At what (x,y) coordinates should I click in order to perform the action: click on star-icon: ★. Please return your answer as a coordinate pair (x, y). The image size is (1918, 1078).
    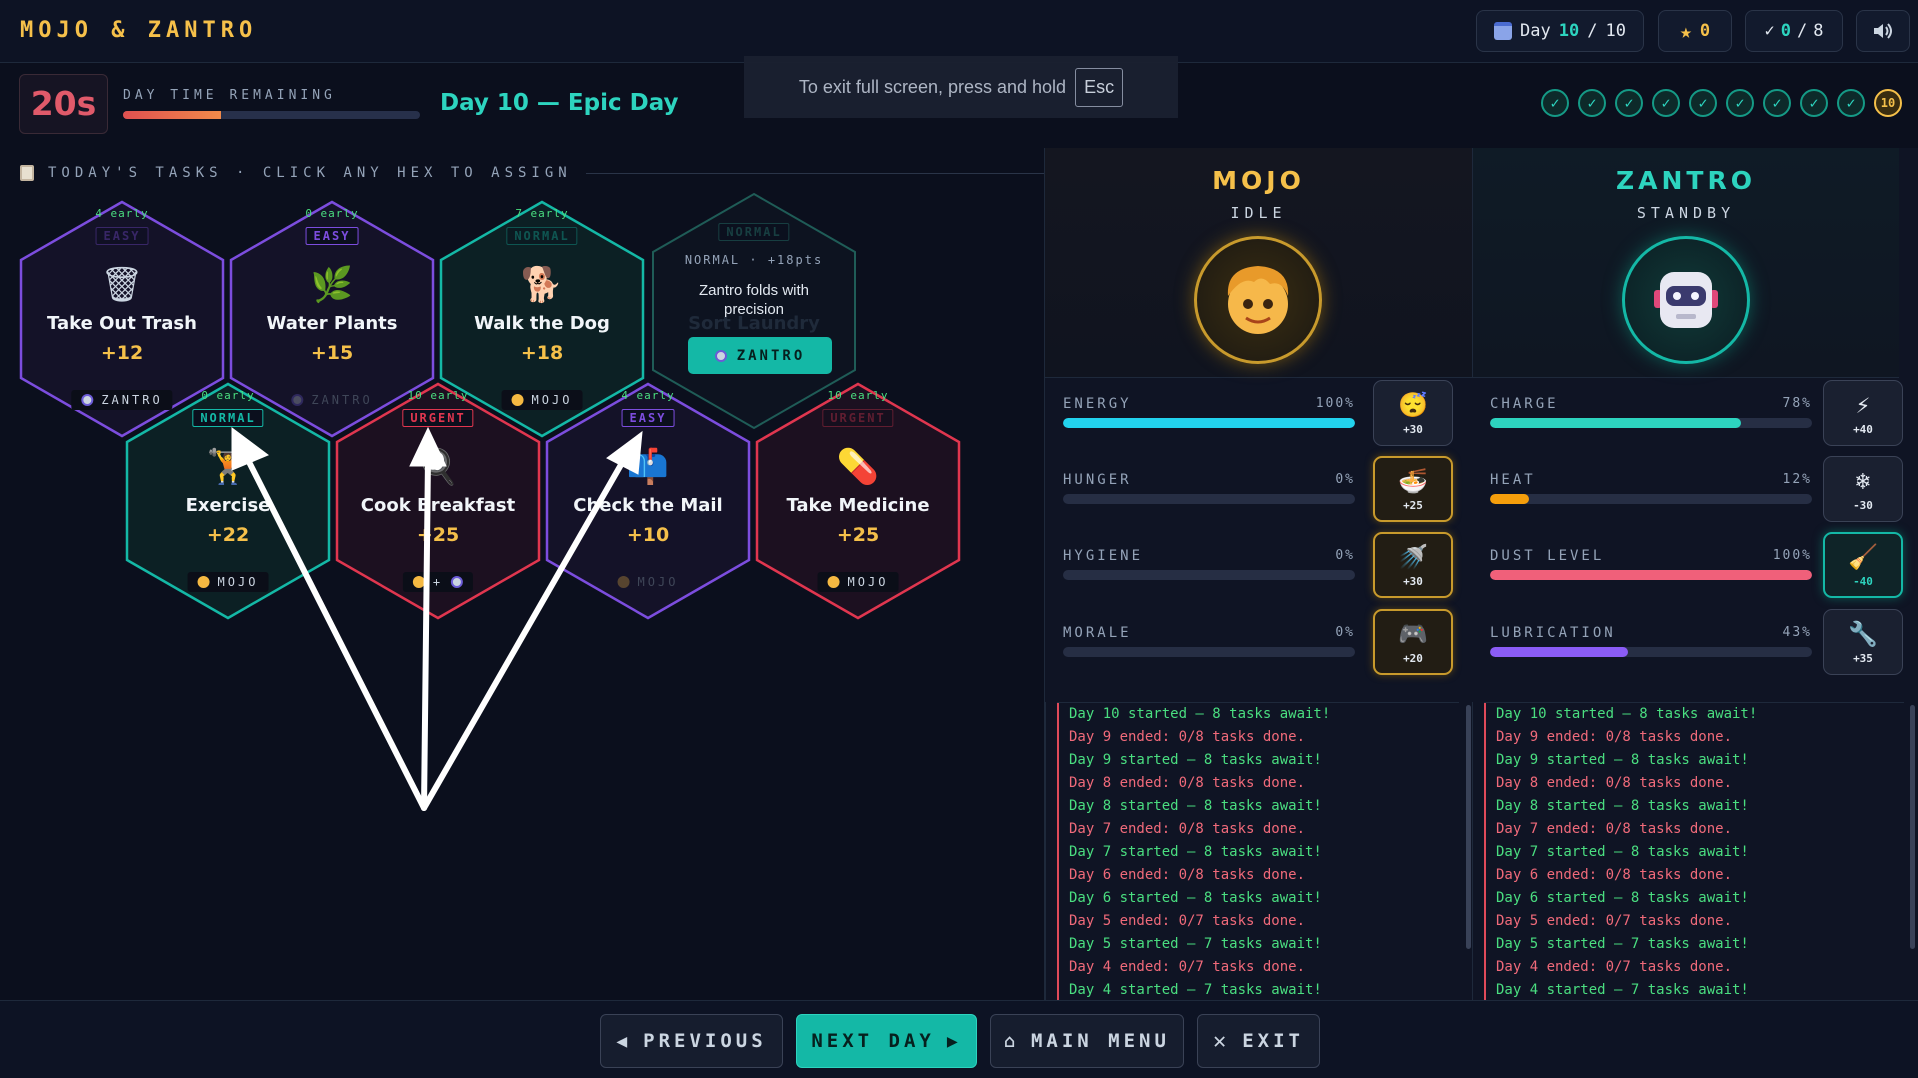
    Looking at the image, I should click on (1685, 31).